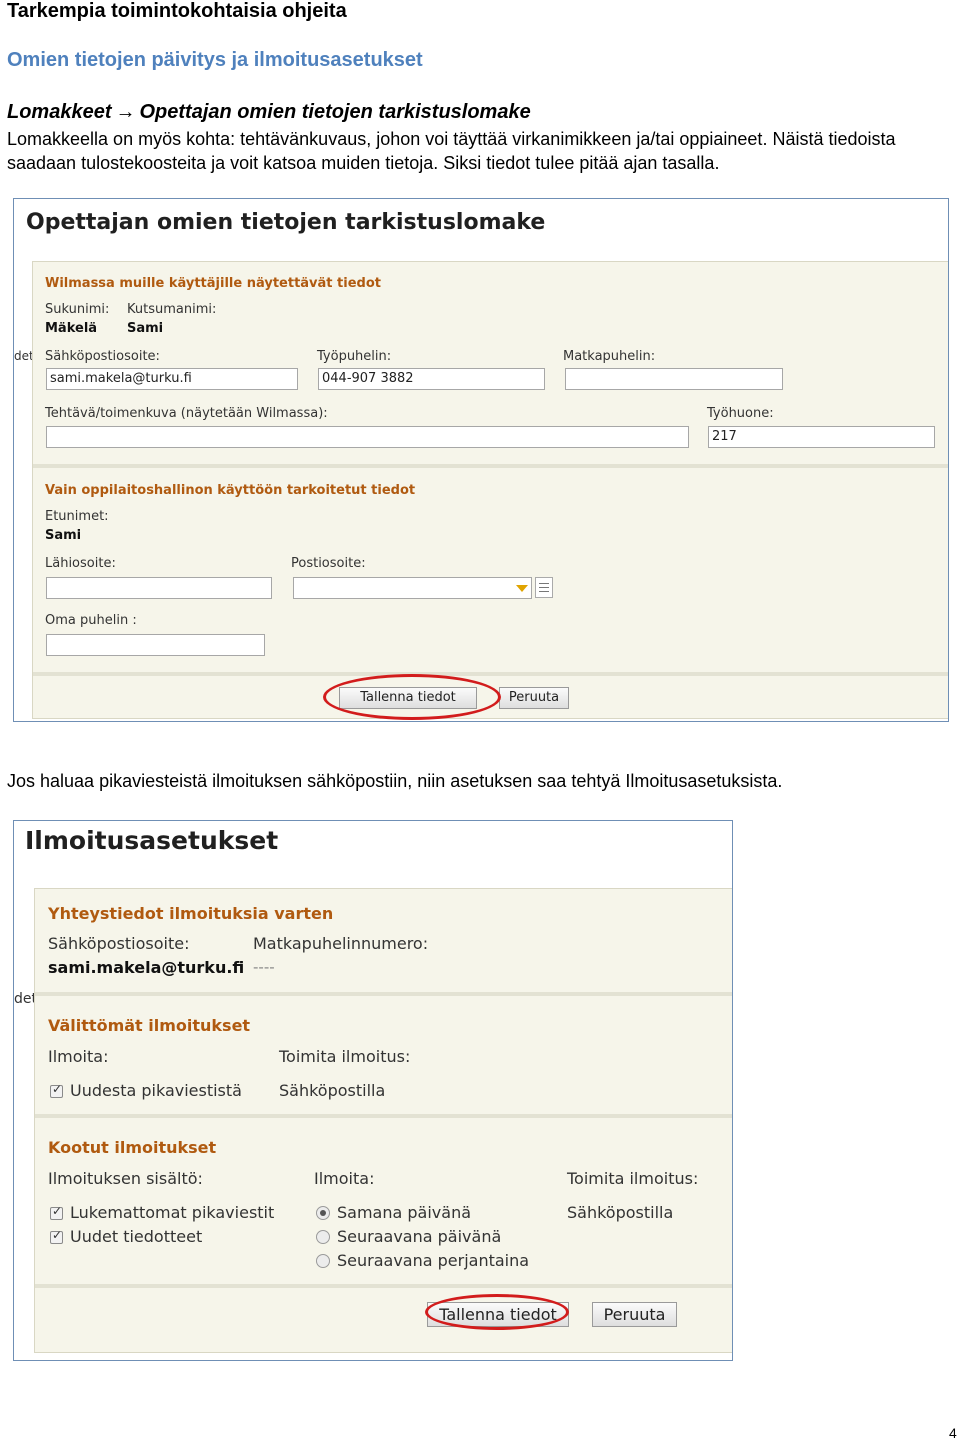 The height and width of the screenshot is (1445, 960). Describe the element at coordinates (328, 563) in the screenshot. I see `postal-label: Postiosoite:` at that location.